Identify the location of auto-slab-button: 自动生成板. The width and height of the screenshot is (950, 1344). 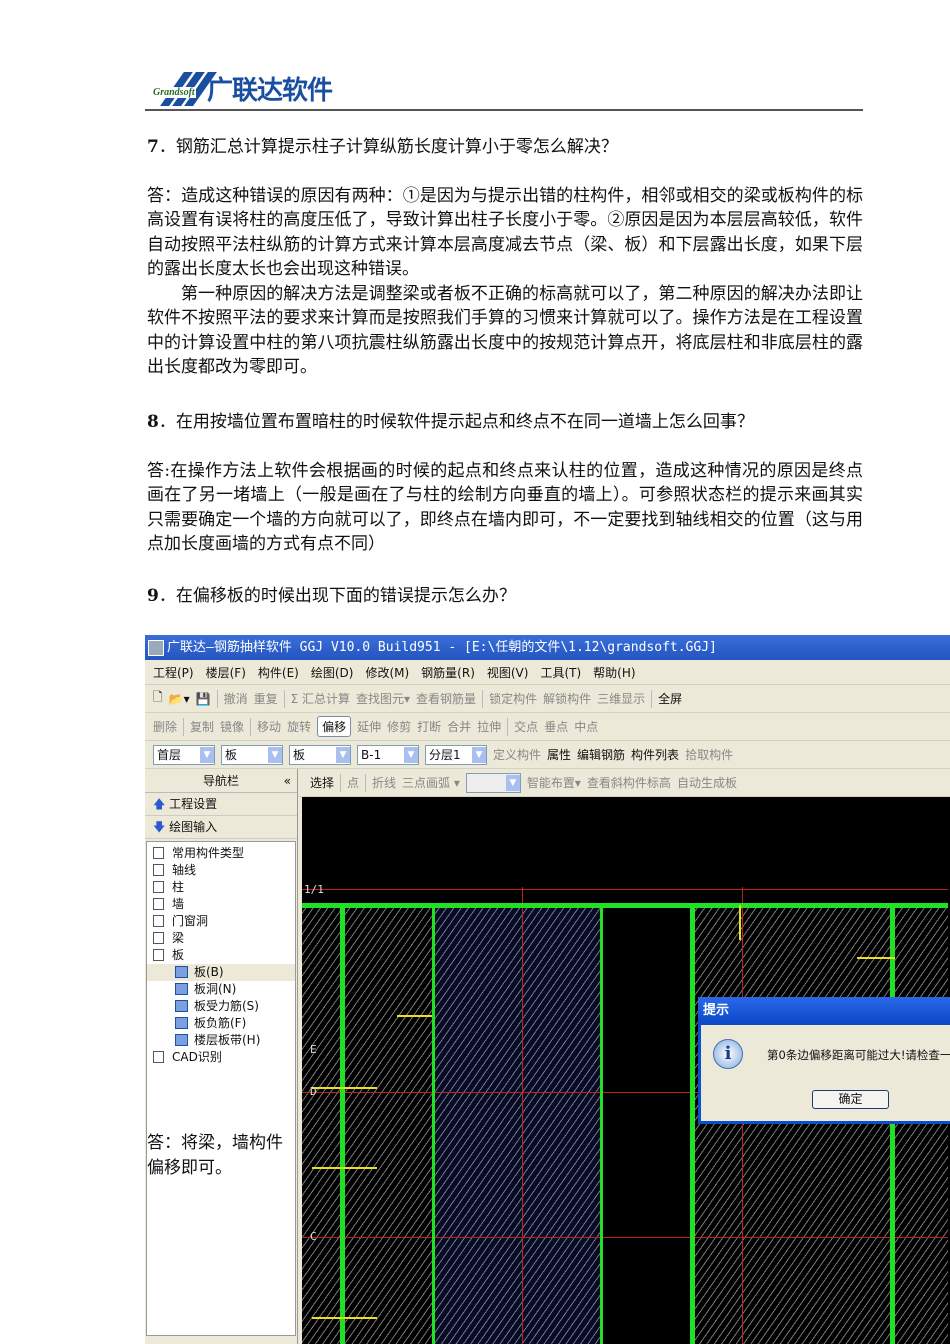
(707, 782).